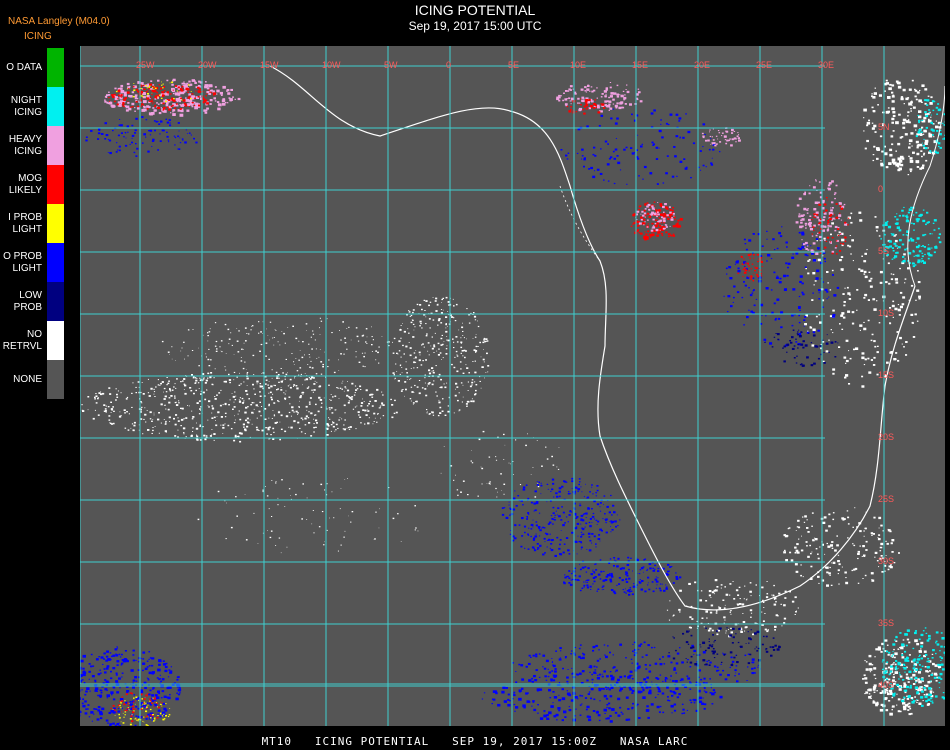 The width and height of the screenshot is (950, 750). I want to click on legend-item: LOW PROB, so click(33, 301).